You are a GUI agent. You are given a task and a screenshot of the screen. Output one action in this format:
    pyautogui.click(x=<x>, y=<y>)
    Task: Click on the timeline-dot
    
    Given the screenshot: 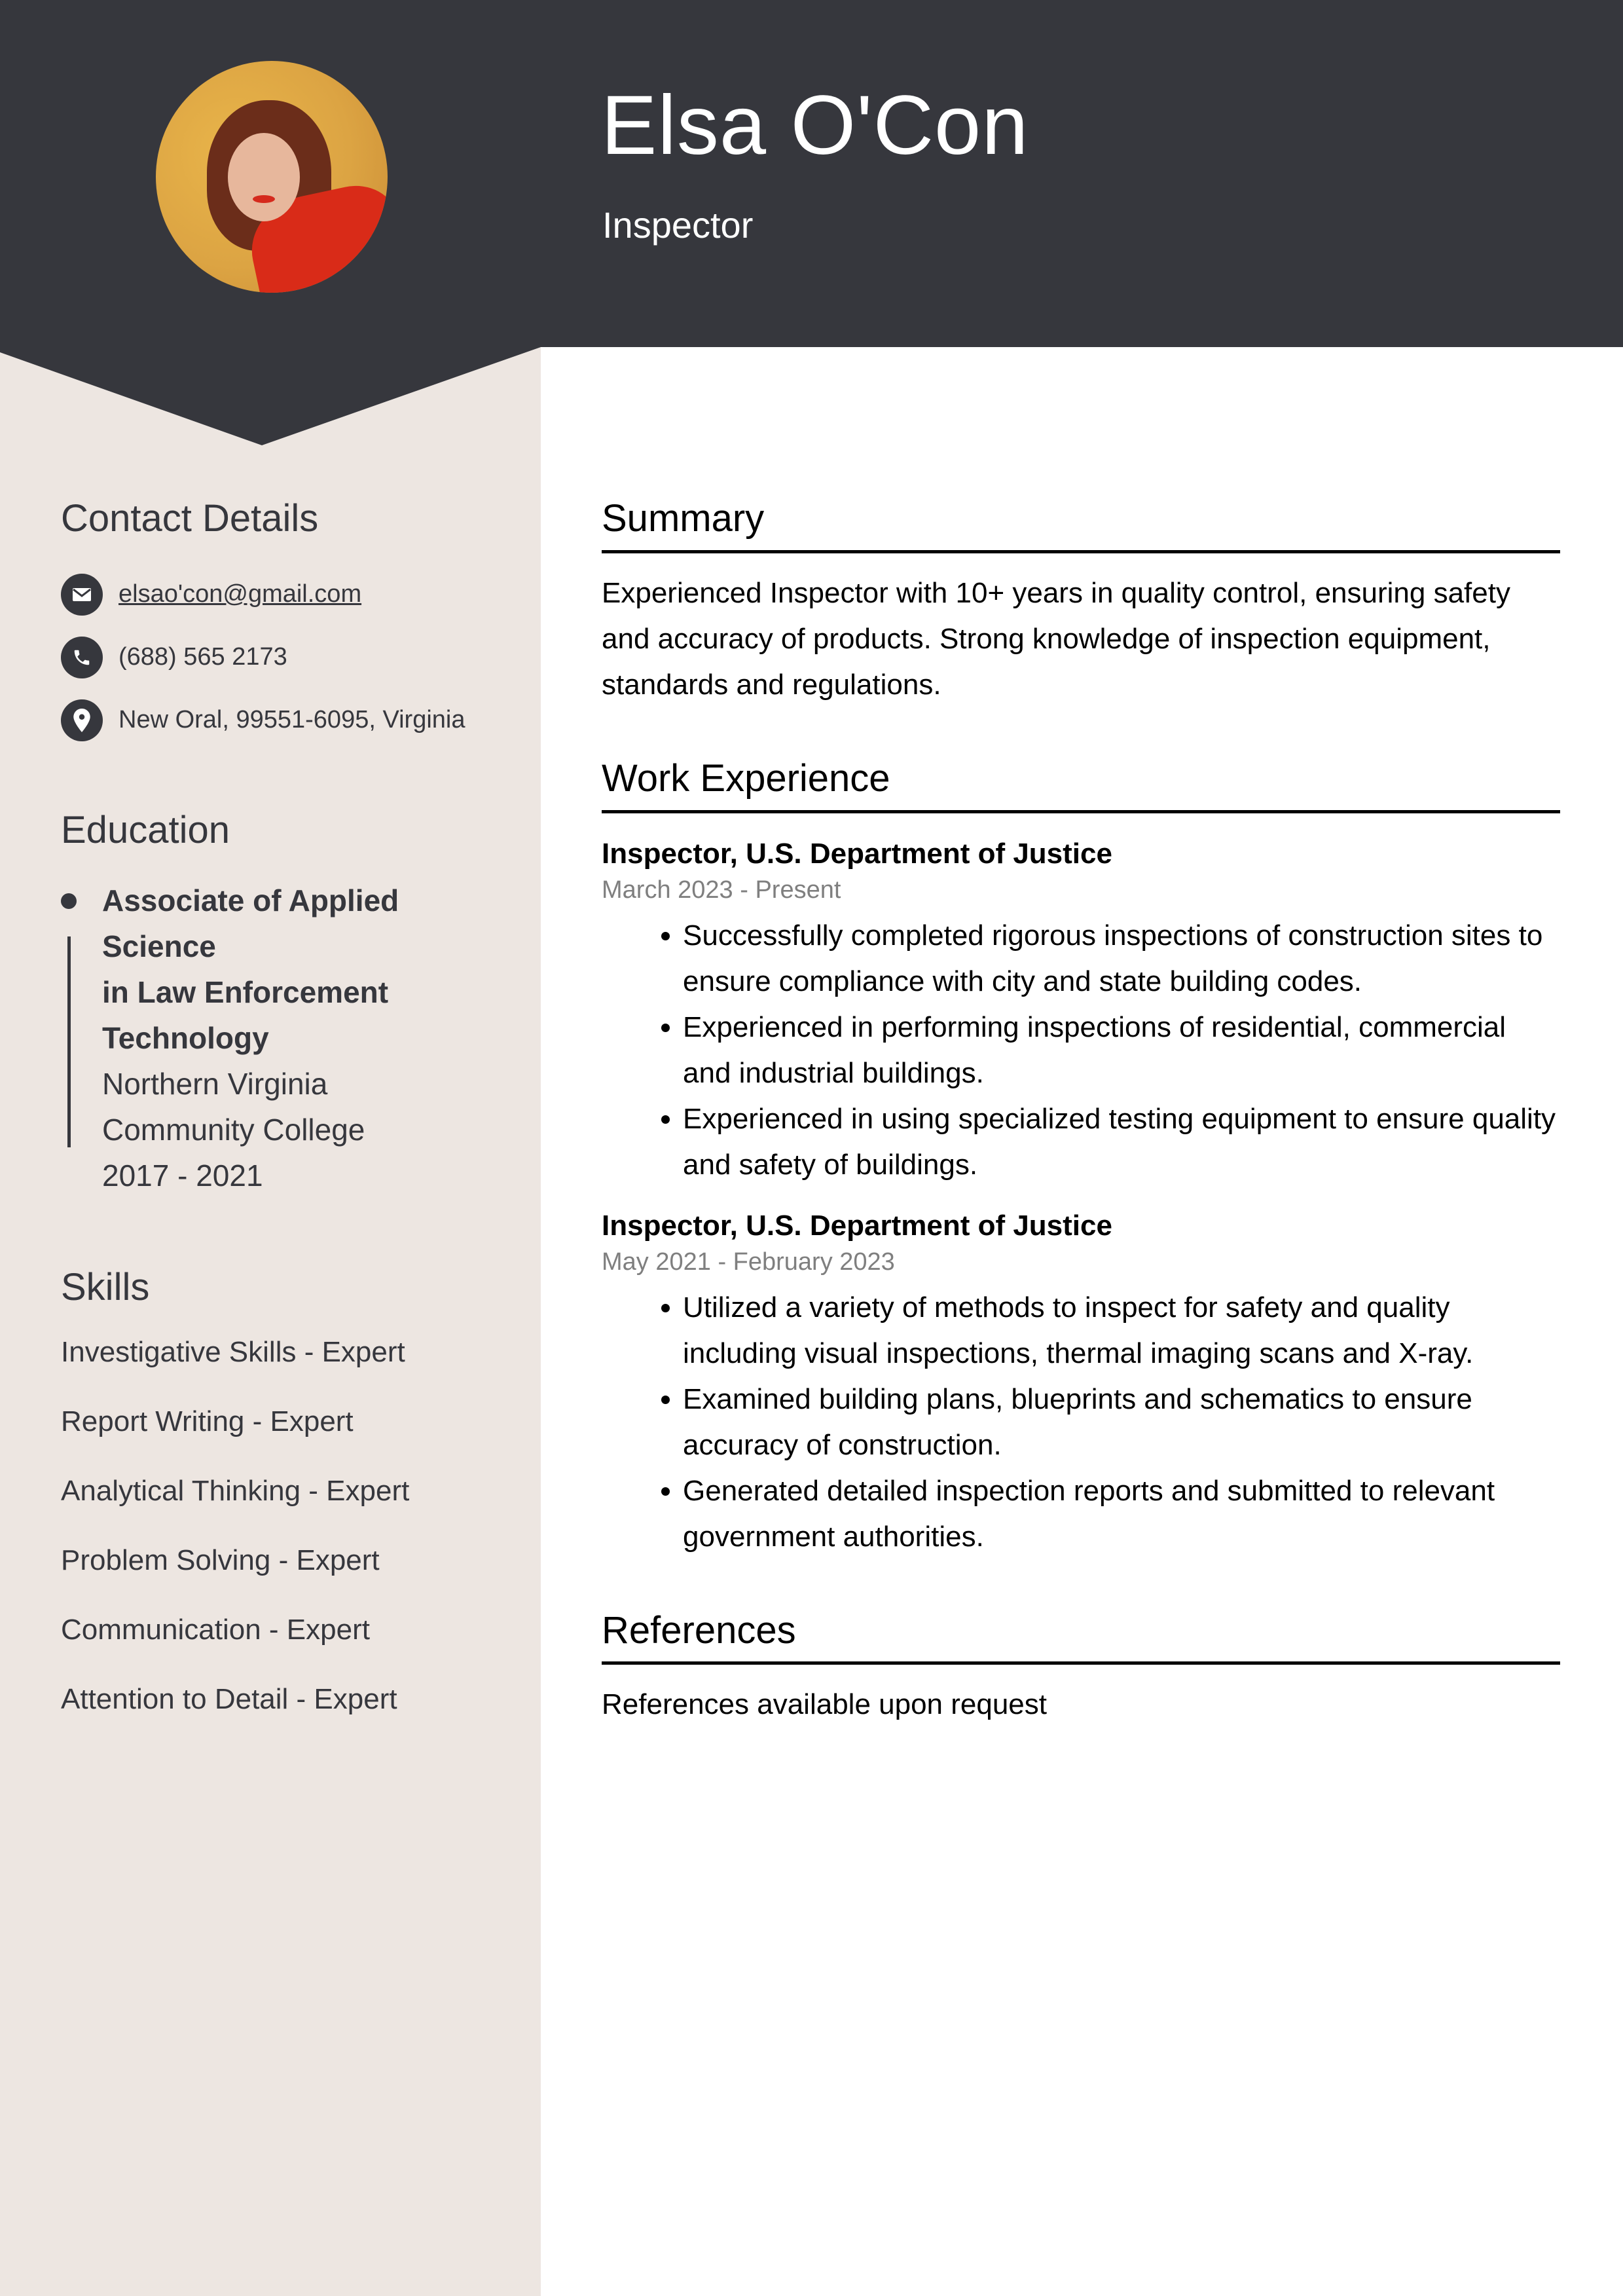 What is the action you would take?
    pyautogui.click(x=69, y=901)
    